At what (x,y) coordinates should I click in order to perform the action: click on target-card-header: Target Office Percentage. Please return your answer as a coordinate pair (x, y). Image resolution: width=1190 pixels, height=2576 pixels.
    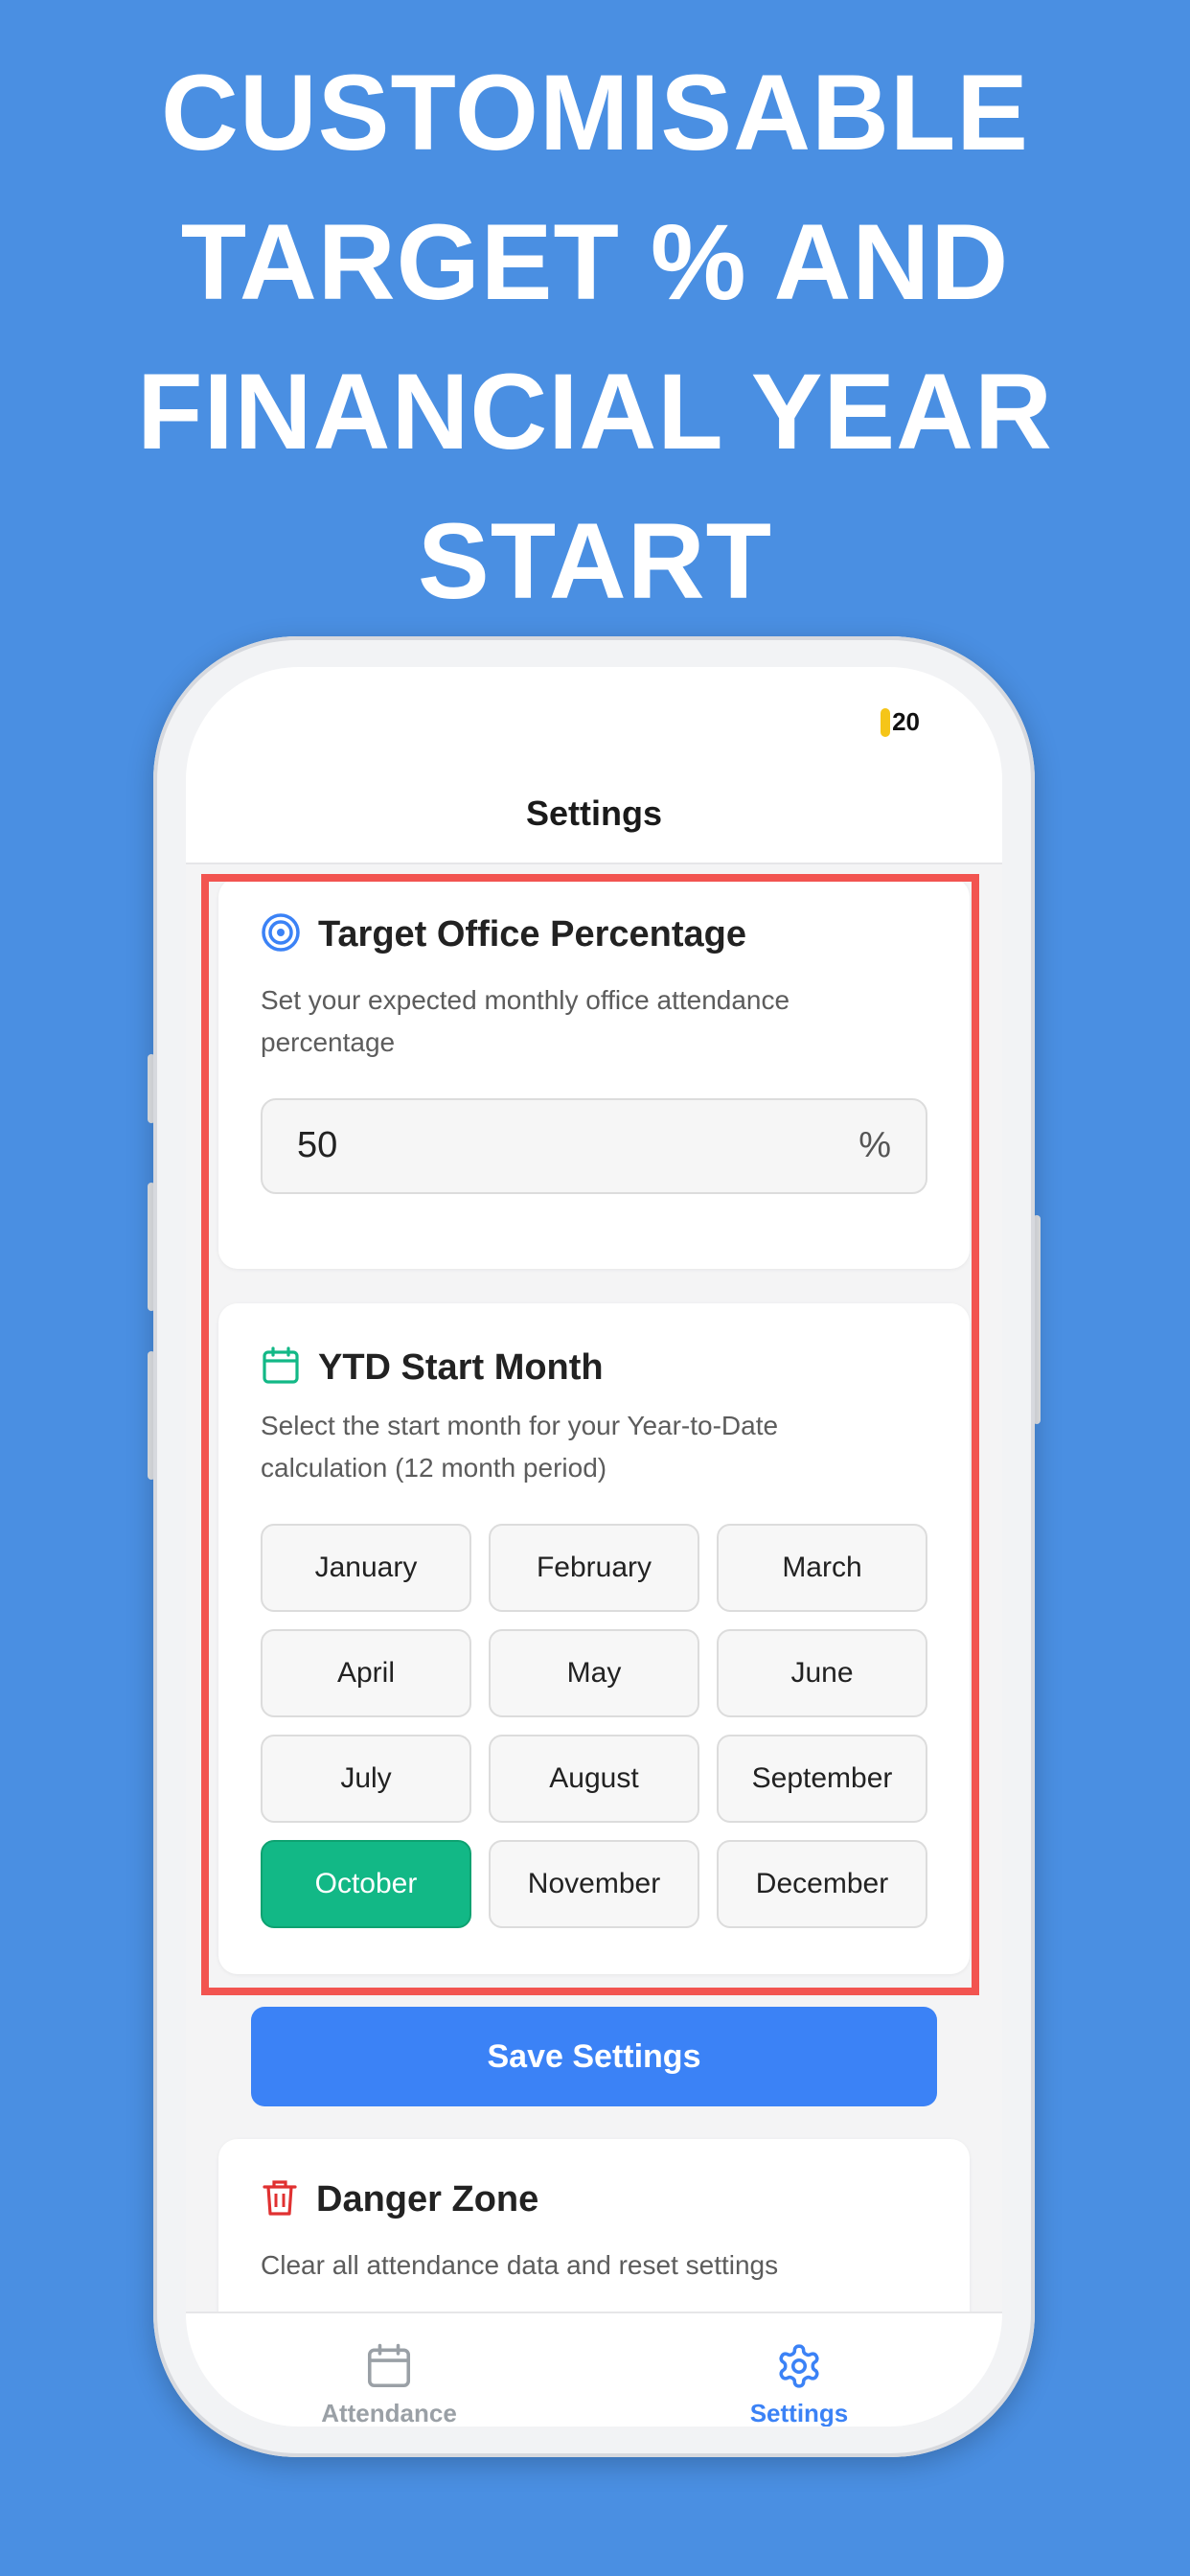
    Looking at the image, I should click on (503, 934).